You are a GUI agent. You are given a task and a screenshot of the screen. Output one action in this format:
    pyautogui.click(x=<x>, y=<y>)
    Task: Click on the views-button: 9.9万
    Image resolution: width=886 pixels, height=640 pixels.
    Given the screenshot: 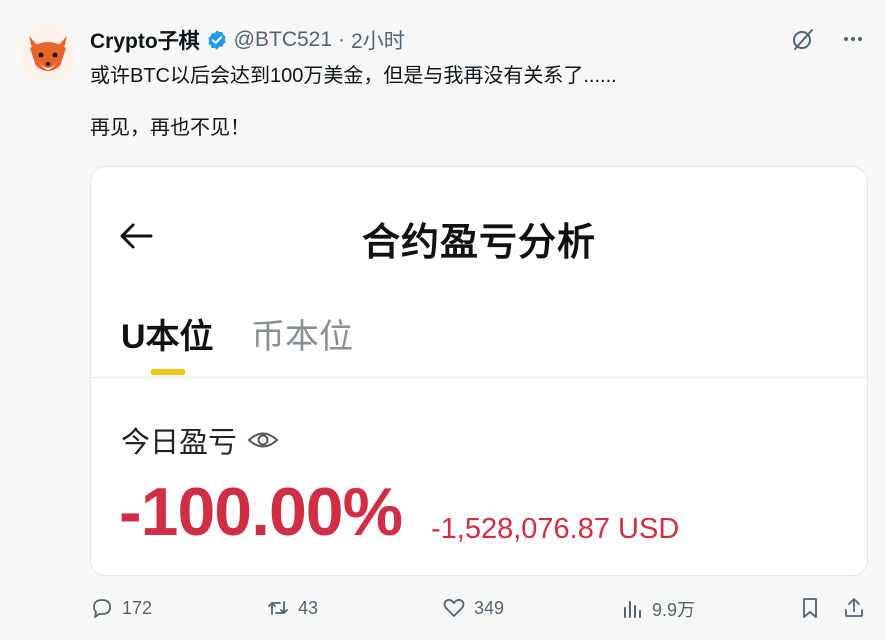 What is the action you would take?
    pyautogui.click(x=657, y=609)
    